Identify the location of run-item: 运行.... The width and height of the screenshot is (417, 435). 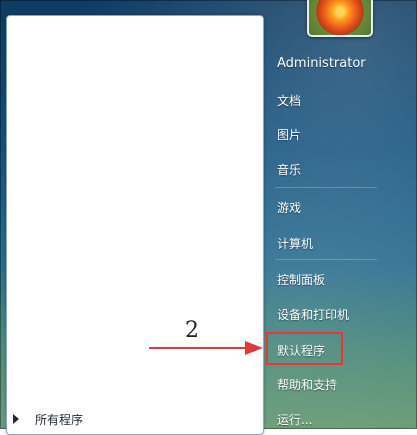
(294, 419).